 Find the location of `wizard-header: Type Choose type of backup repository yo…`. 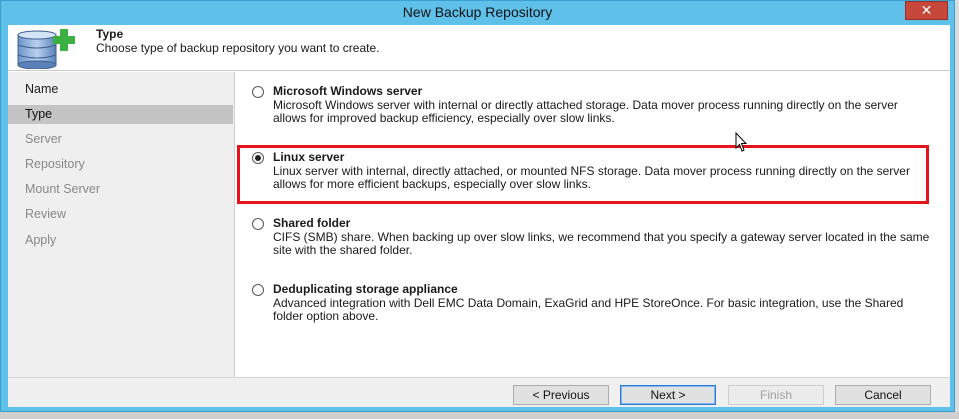

wizard-header: Type Choose type of backup repository yo… is located at coordinates (479, 48).